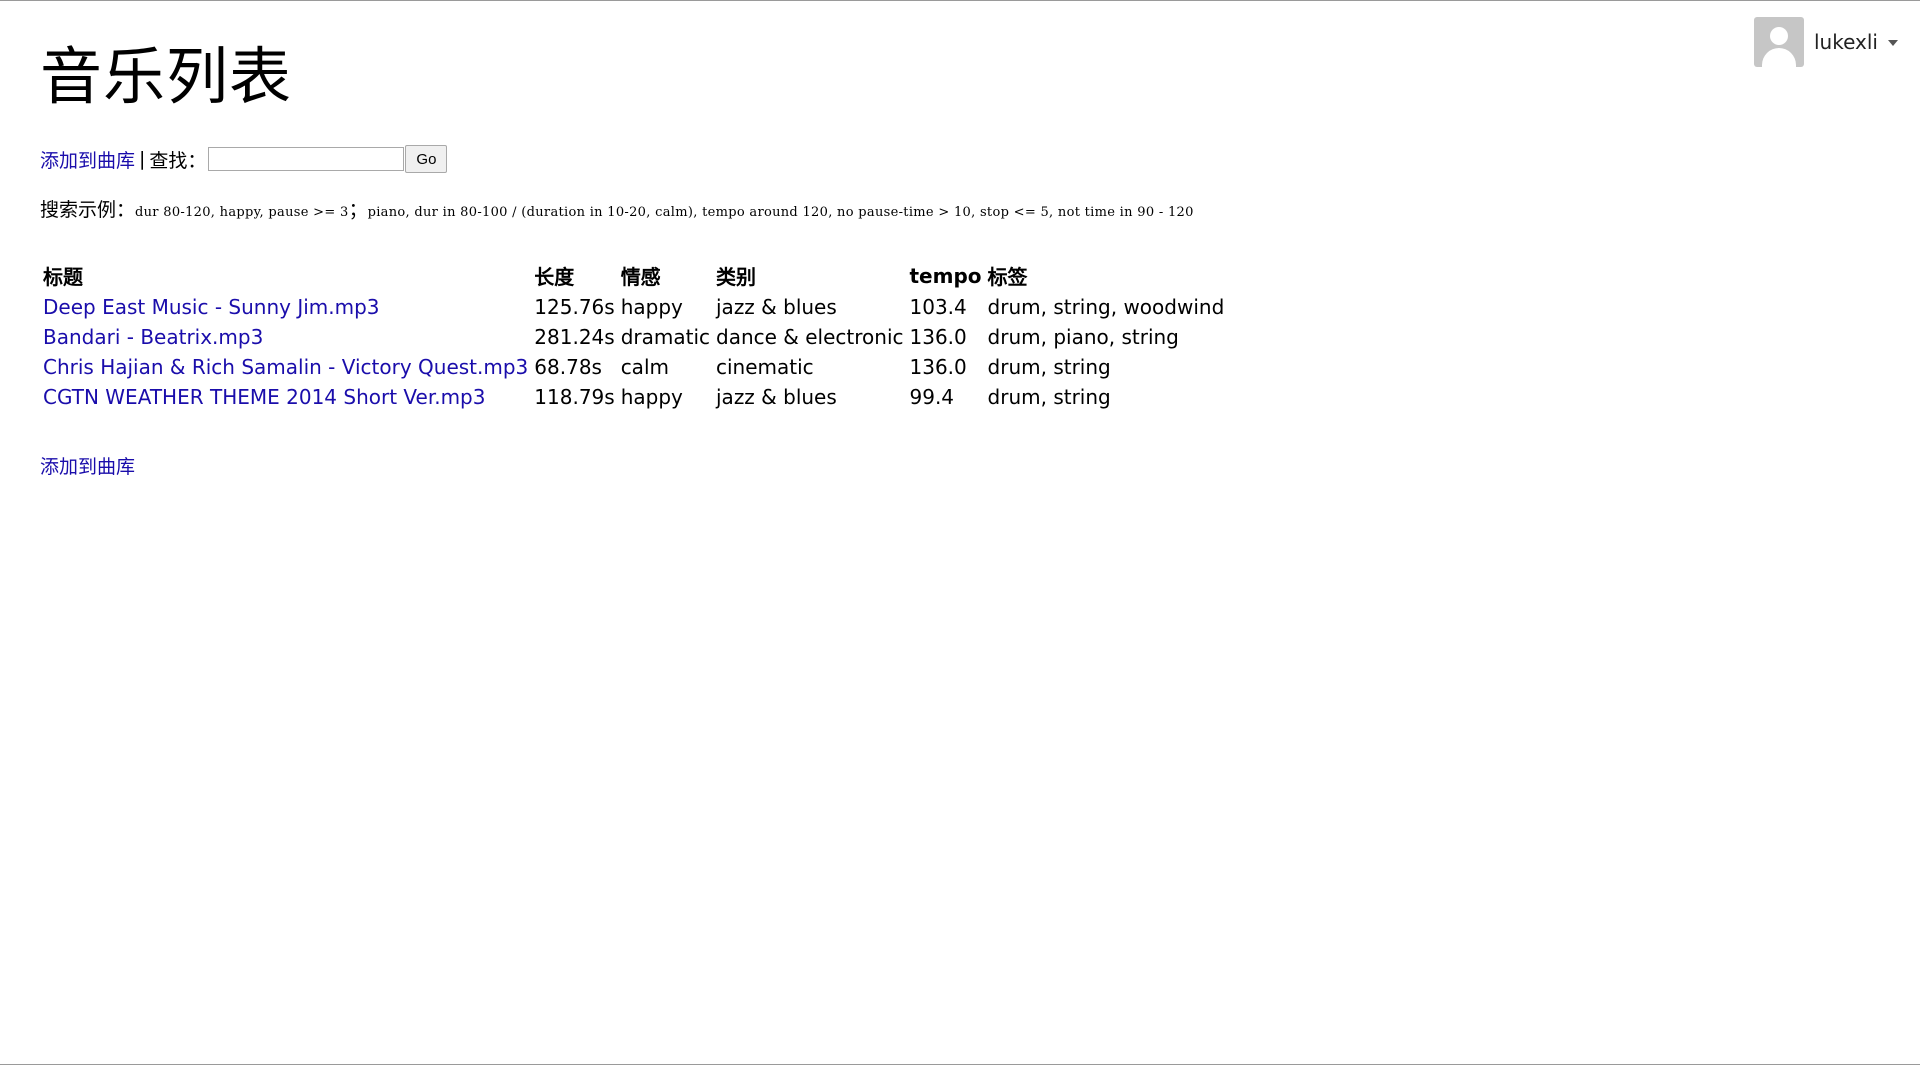 The height and width of the screenshot is (1065, 1920). What do you see at coordinates (765, 367) in the screenshot?
I see `cell-category: cinematic` at bounding box center [765, 367].